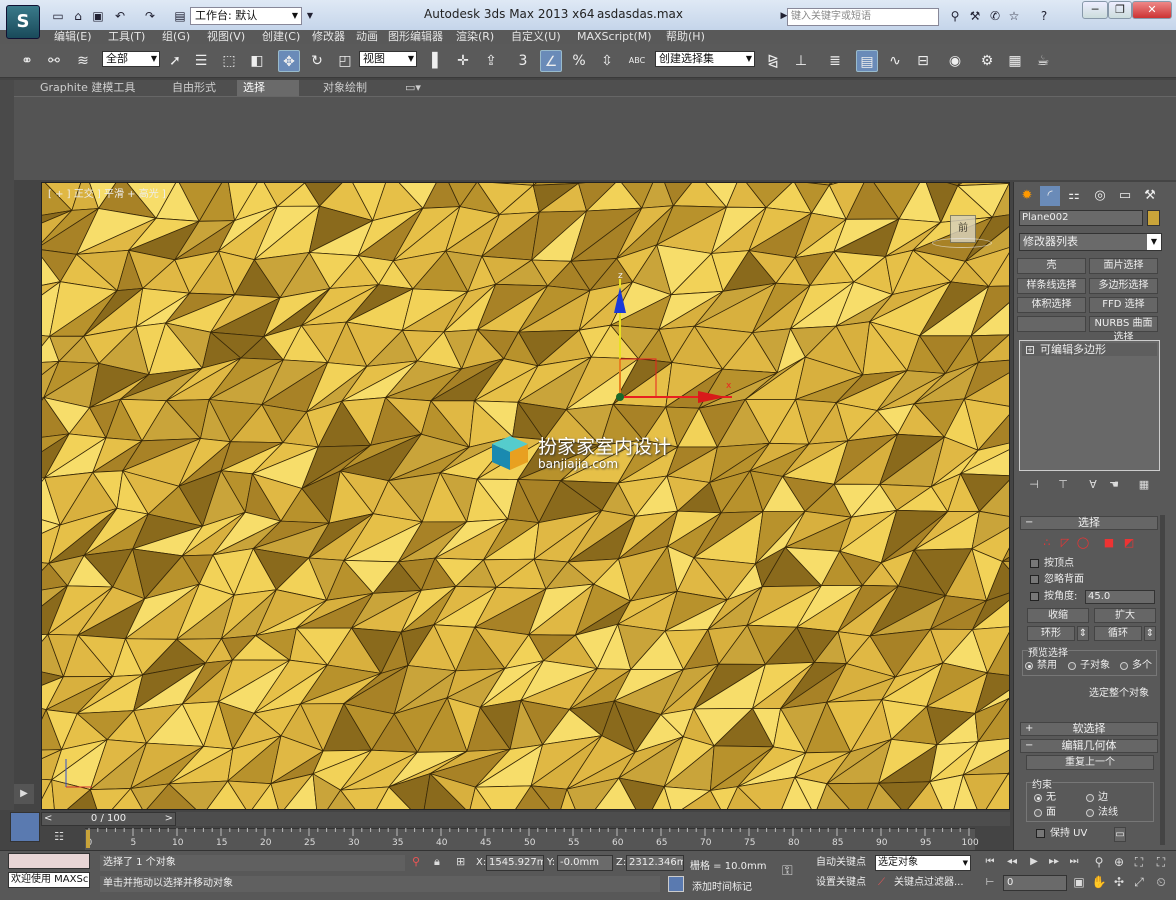 This screenshot has width=1176, height=900. Describe the element at coordinates (120, 16) in the screenshot. I see `undo-icon: ↶` at that location.